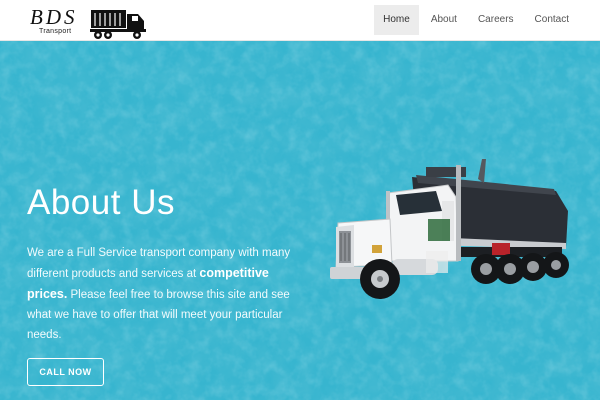  I want to click on main-nav: Home About Careers Contact, so click(474, 20).